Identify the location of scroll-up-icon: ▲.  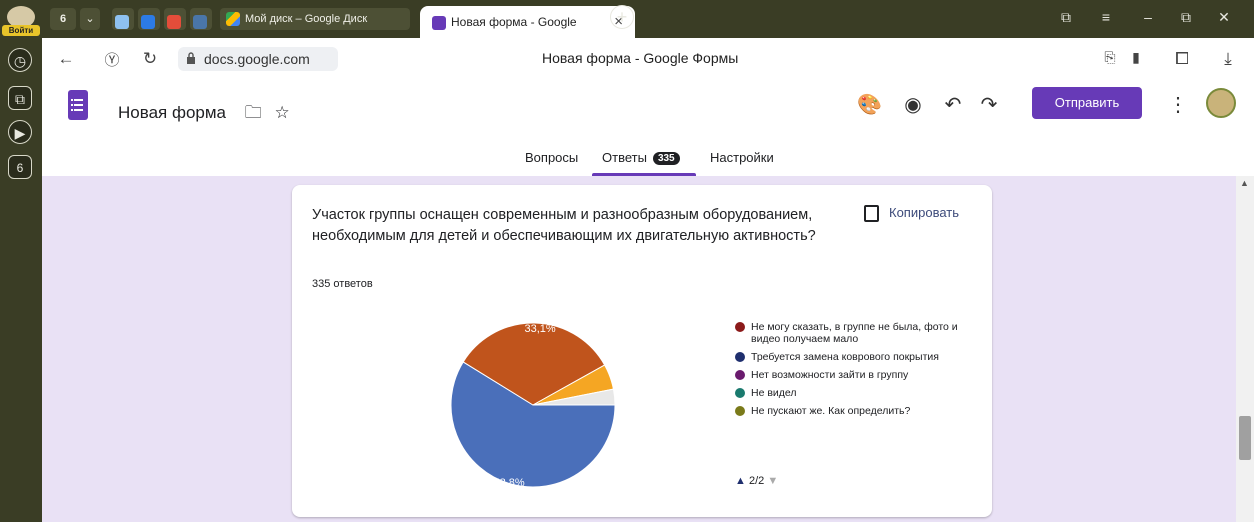
(1244, 183).